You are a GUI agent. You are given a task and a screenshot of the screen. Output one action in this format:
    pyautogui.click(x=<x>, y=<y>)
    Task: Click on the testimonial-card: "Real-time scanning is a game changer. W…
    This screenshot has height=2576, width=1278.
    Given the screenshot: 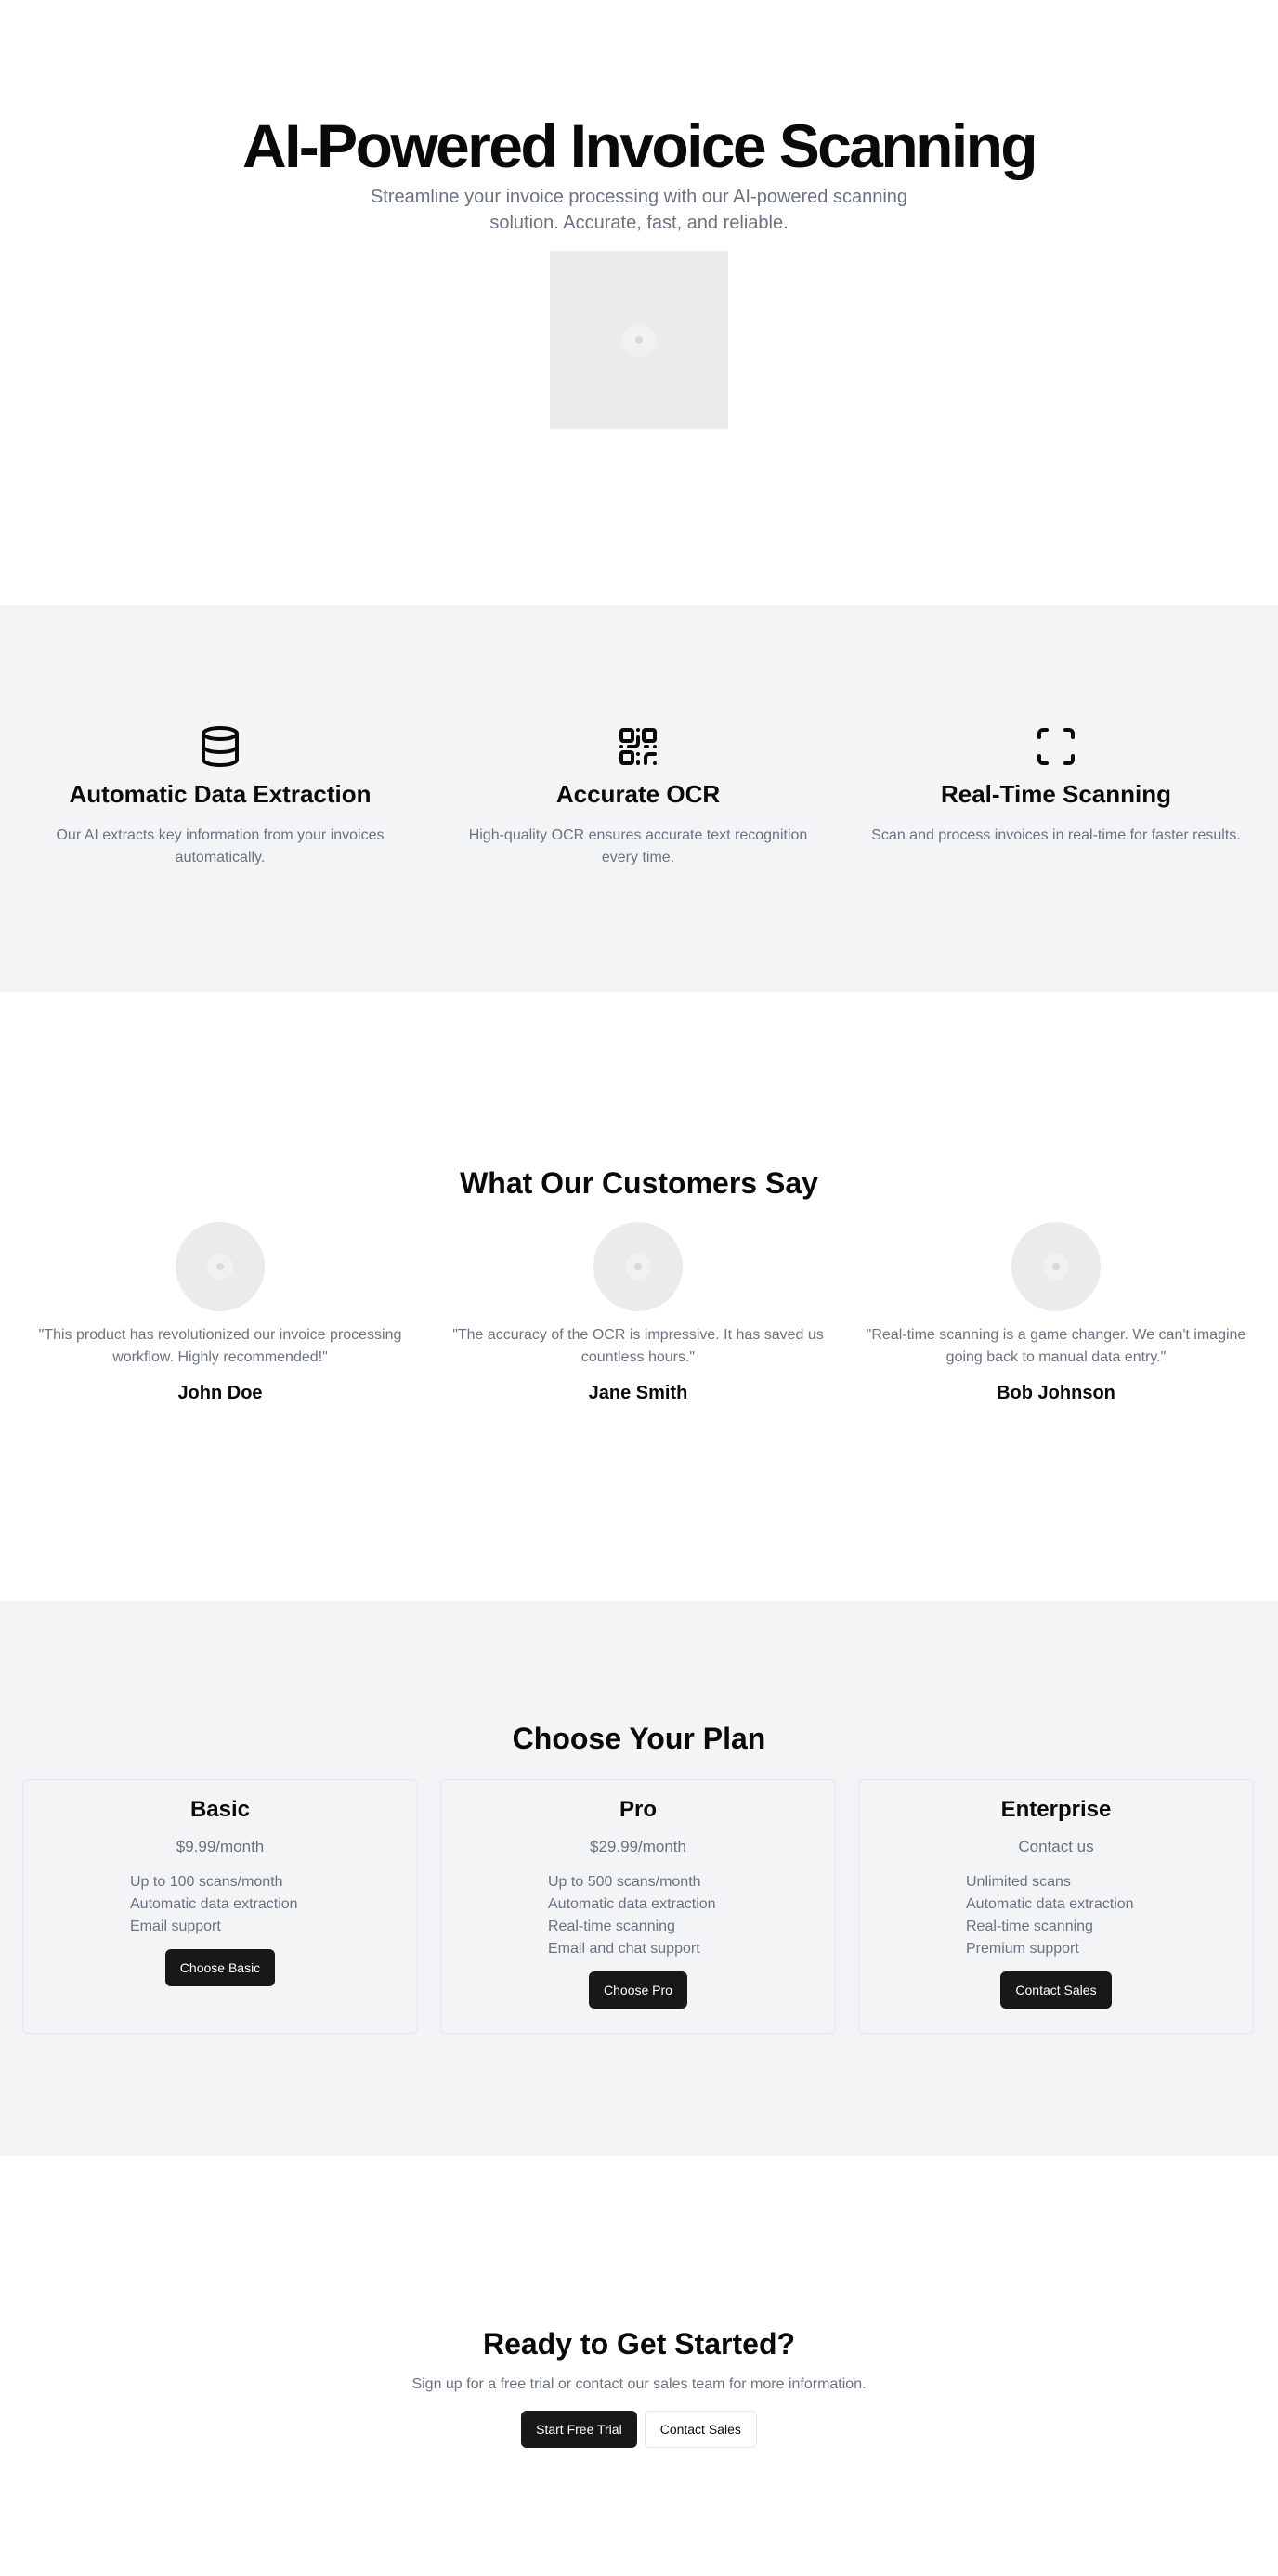 What is the action you would take?
    pyautogui.click(x=1056, y=1314)
    